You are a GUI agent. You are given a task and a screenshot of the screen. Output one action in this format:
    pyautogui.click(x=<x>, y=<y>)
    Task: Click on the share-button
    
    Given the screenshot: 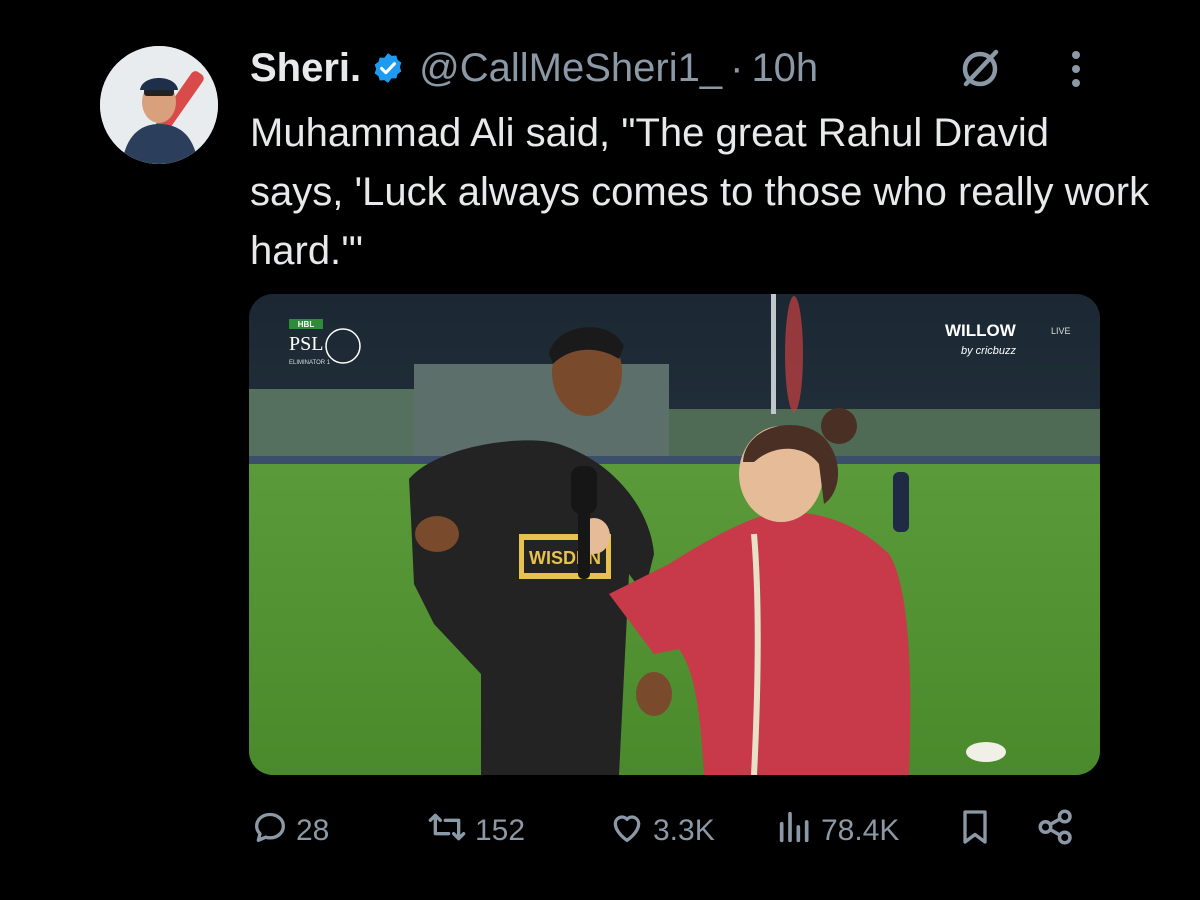 What is the action you would take?
    pyautogui.click(x=1056, y=831)
    